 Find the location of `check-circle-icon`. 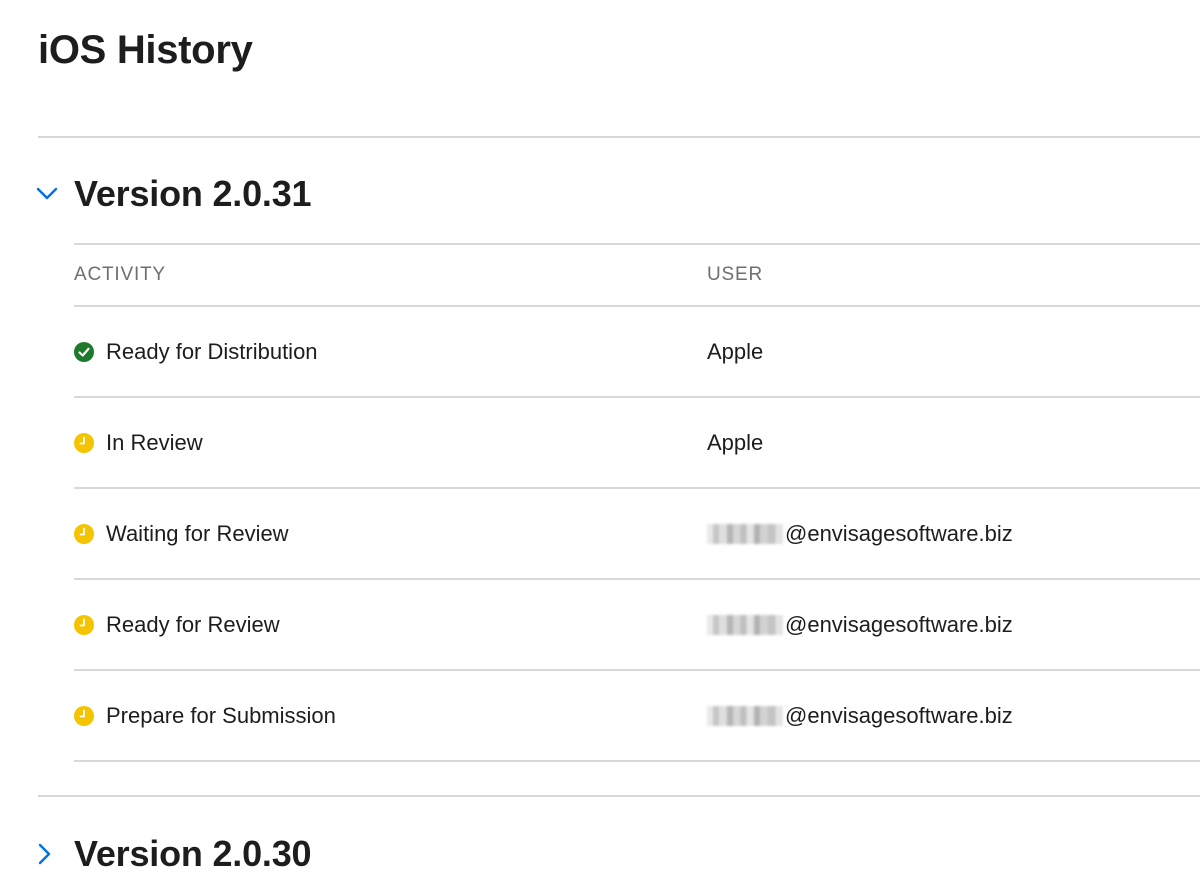

check-circle-icon is located at coordinates (84, 351).